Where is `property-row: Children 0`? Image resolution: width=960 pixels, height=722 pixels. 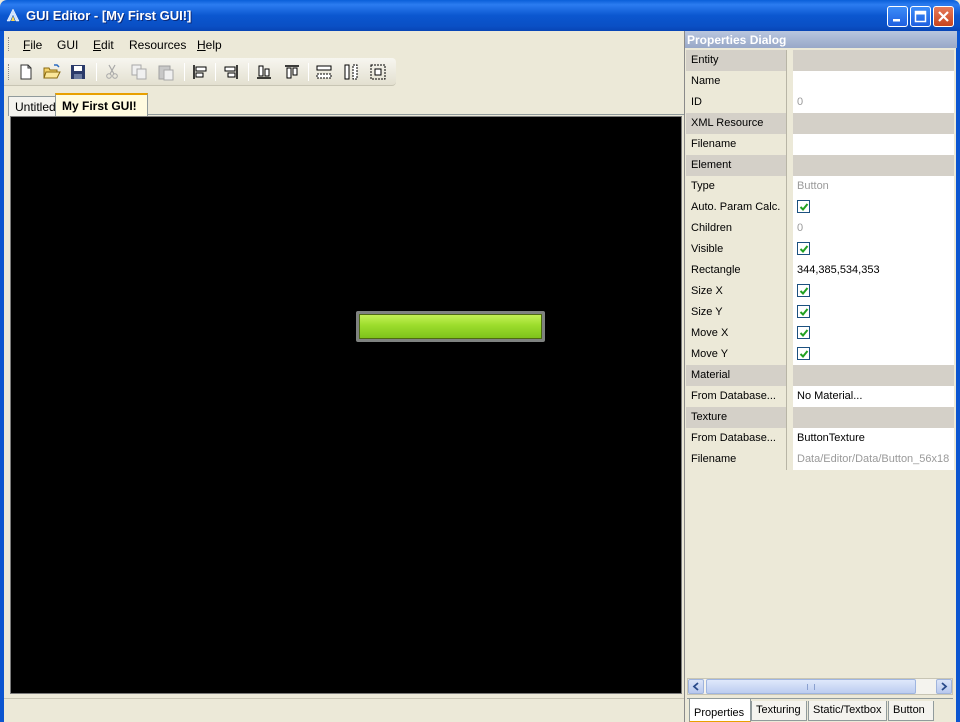
property-row: Children 0 is located at coordinates (820, 228).